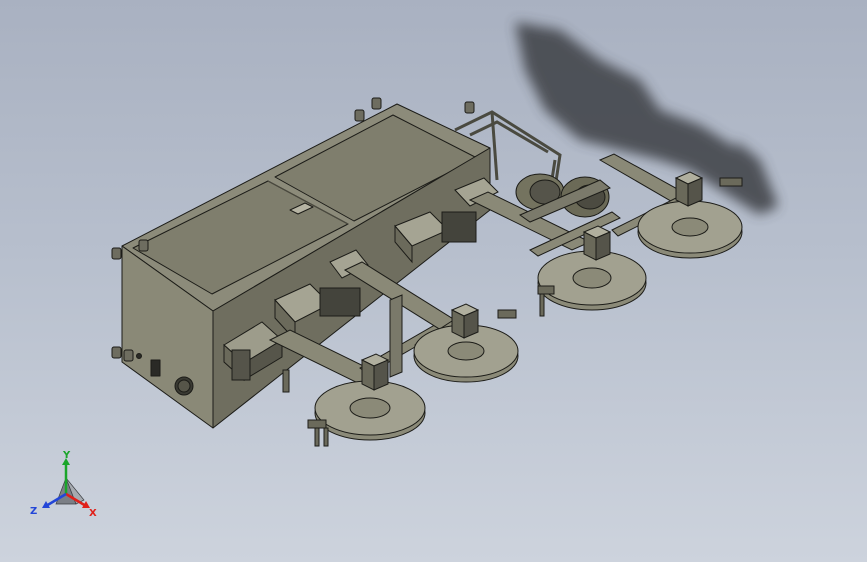  What do you see at coordinates (155, 368) in the screenshot?
I see `power-switch` at bounding box center [155, 368].